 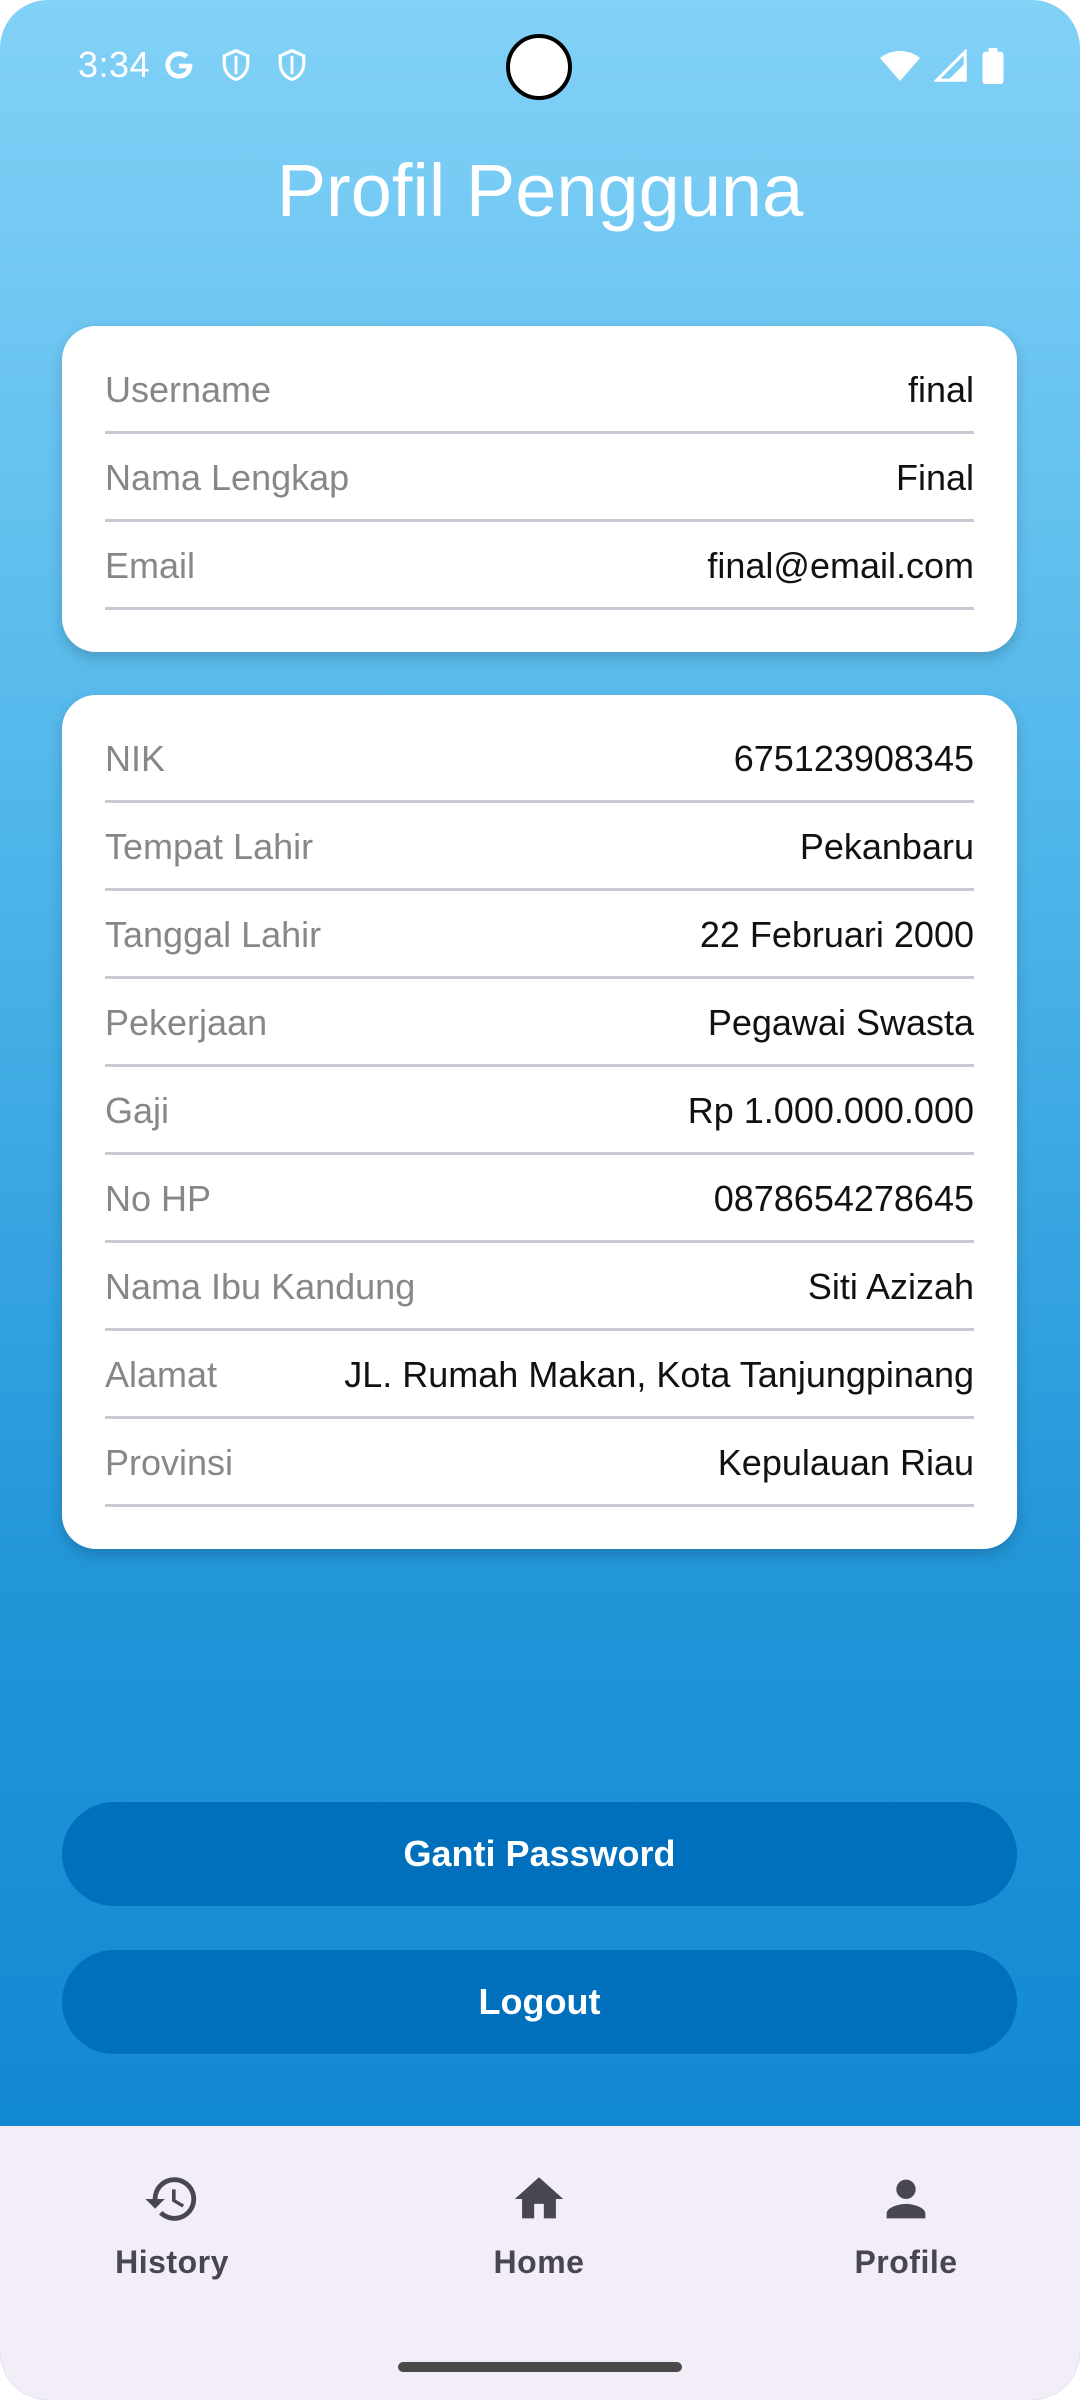 I want to click on status-icons-right, so click(x=942, y=66).